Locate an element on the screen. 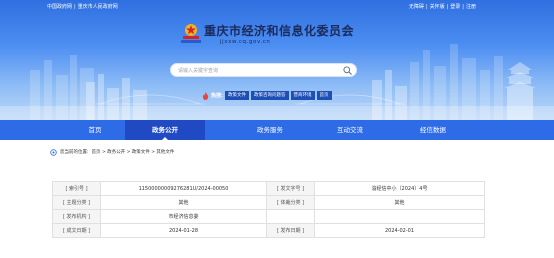 The height and width of the screenshot is (258, 554). doc-no-label: [ 发文字号 ] is located at coordinates (290, 188).